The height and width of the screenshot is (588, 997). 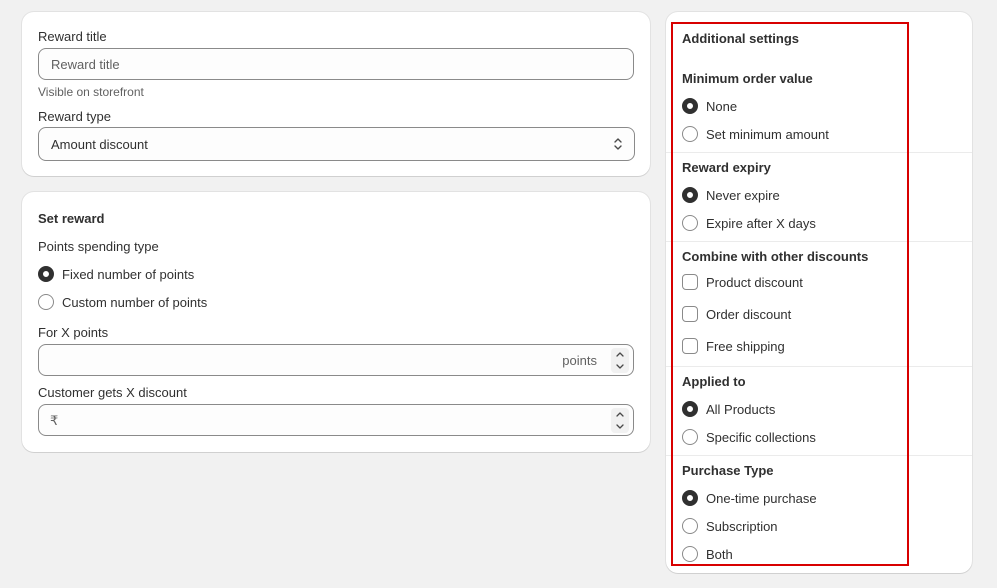 I want to click on reward-title-input, so click(x=336, y=64).